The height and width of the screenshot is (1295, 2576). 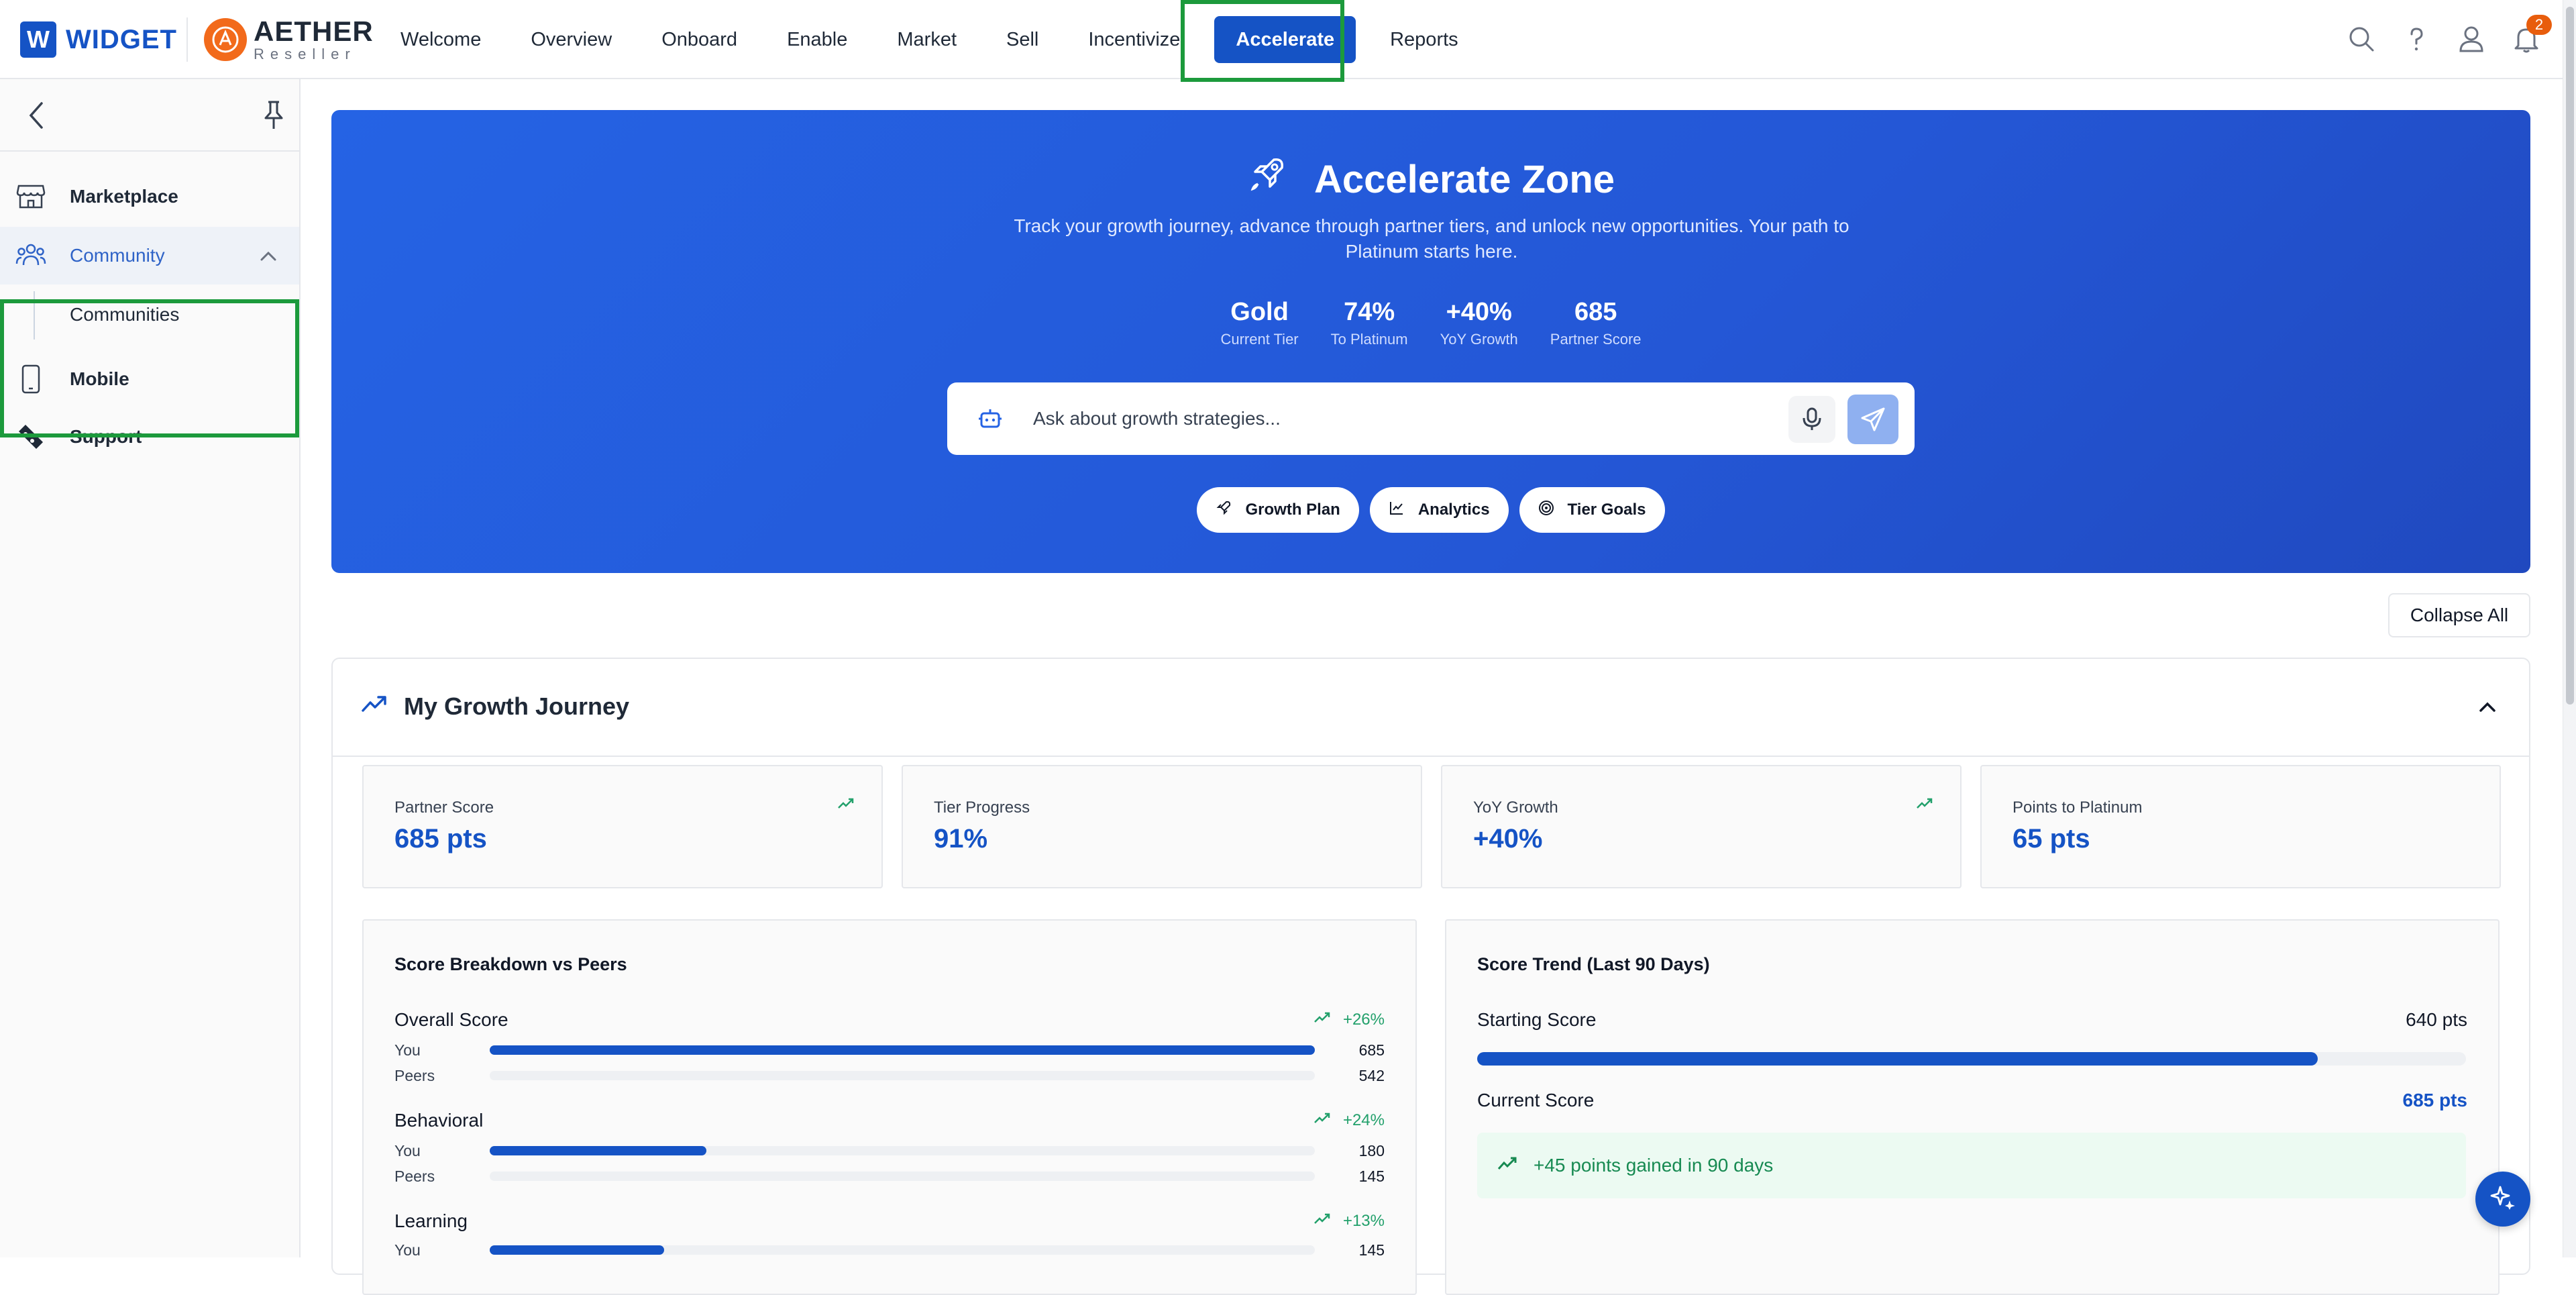 I want to click on score-group-title: Behavioral, so click(x=439, y=1120).